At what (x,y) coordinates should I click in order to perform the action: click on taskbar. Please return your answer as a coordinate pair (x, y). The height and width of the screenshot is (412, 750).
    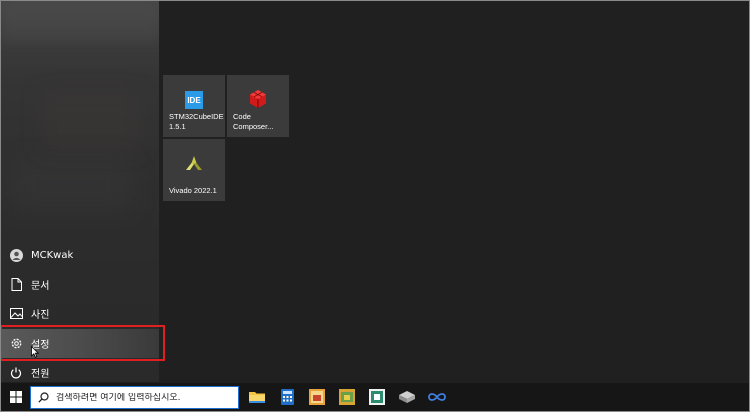
    Looking at the image, I should click on (375, 397).